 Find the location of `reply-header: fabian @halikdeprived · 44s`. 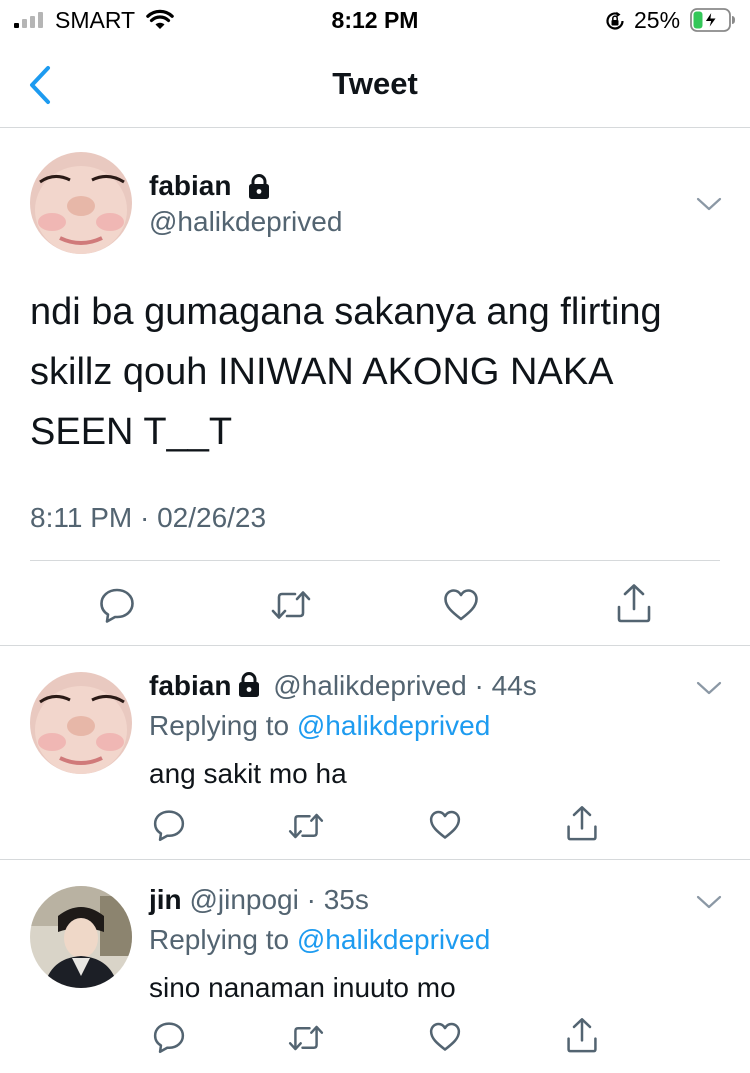

reply-header: fabian @halikdeprived · 44s is located at coordinates (343, 686).